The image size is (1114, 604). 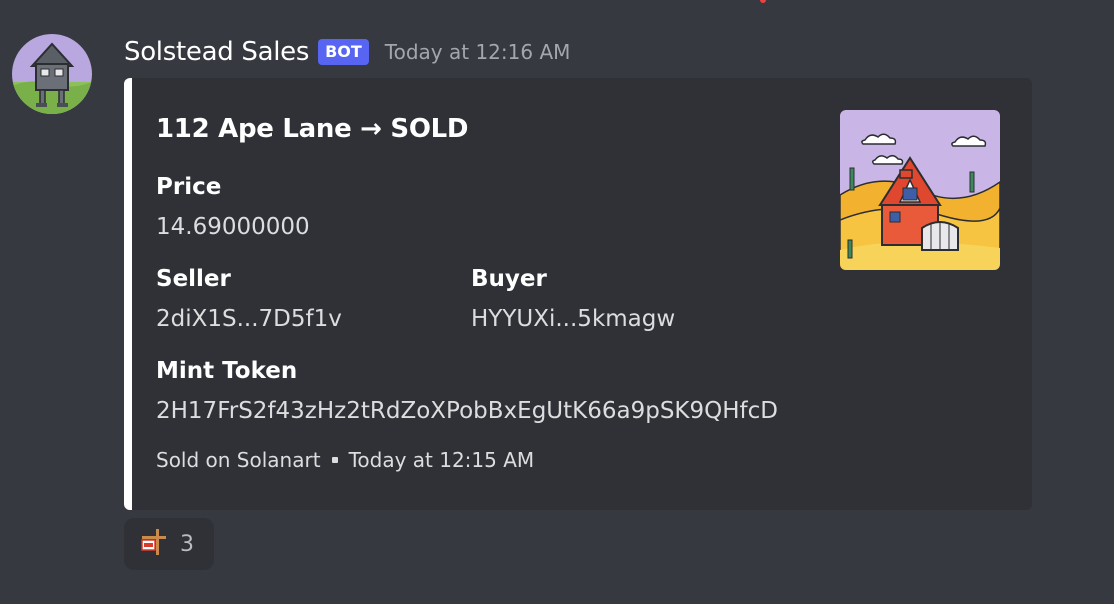 I want to click on reaction-count: 3, so click(x=187, y=544).